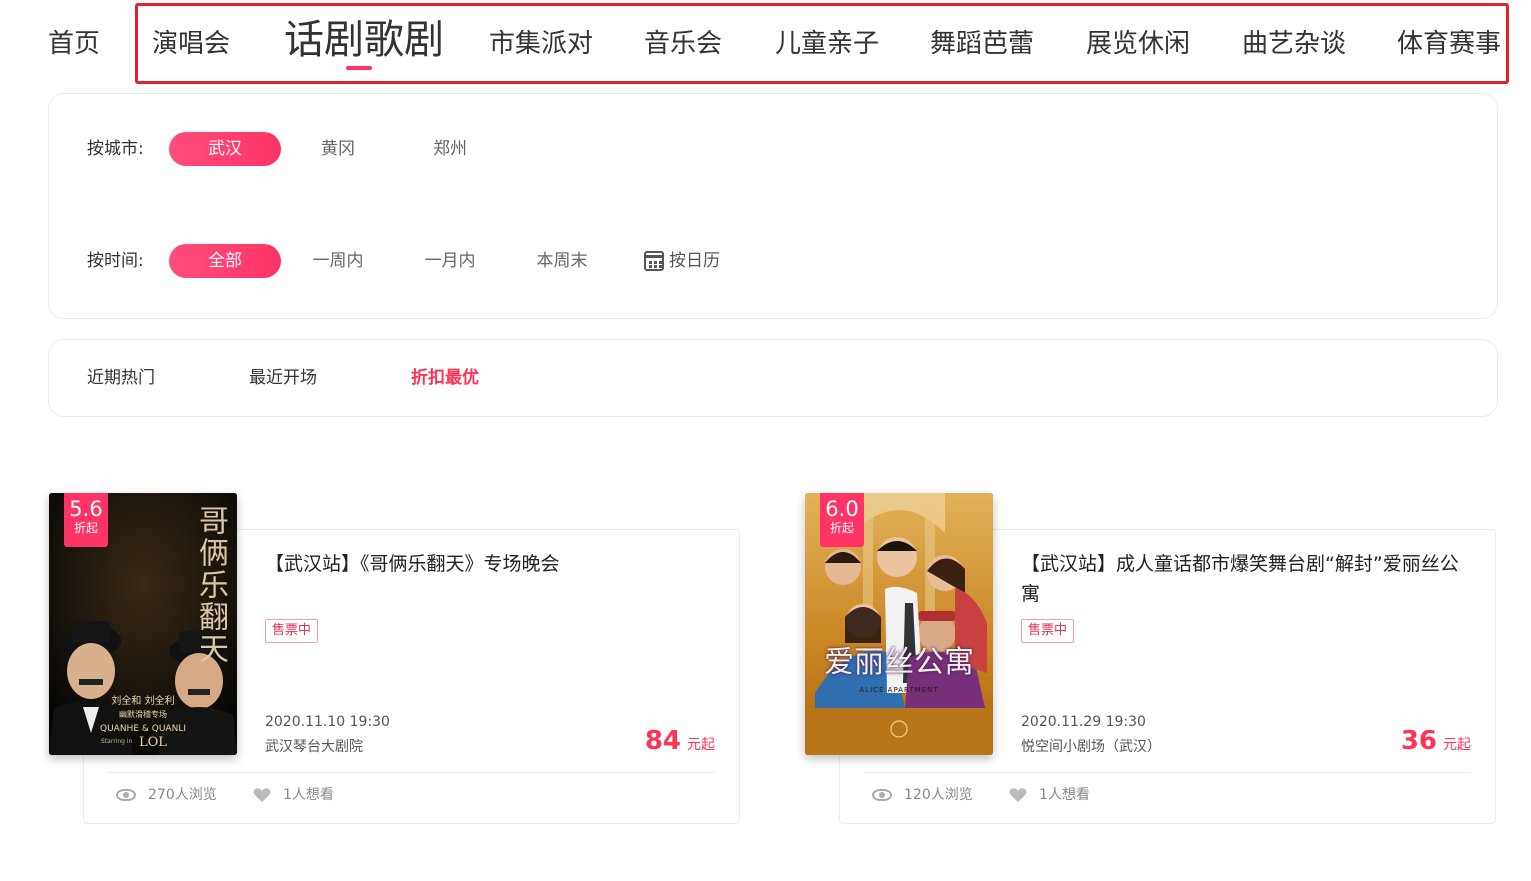 The height and width of the screenshot is (881, 1531). Describe the element at coordinates (359, 68) in the screenshot. I see `active-tab-indicator` at that location.